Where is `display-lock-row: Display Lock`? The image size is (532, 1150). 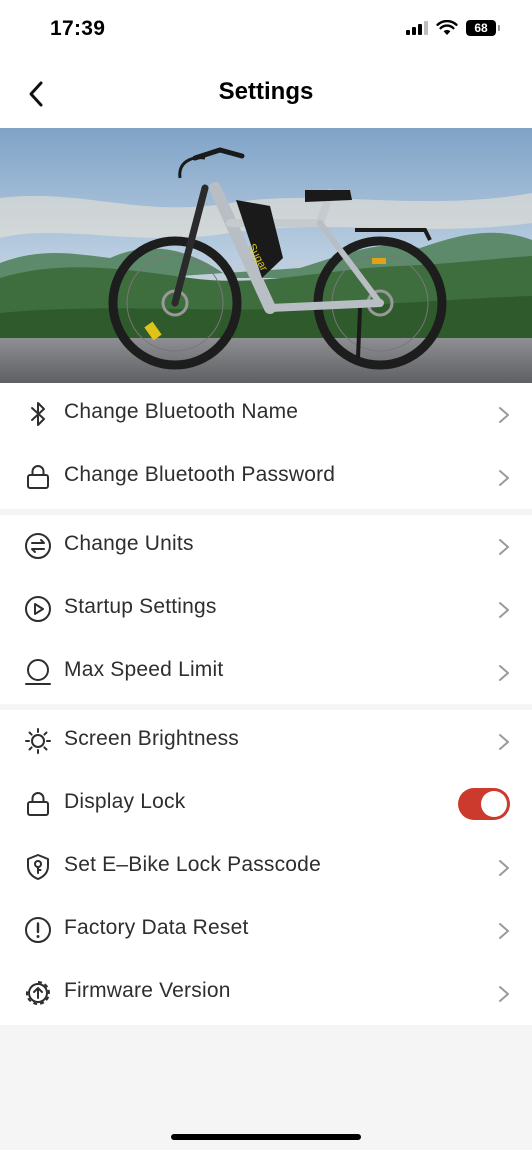 display-lock-row: Display Lock is located at coordinates (266, 804).